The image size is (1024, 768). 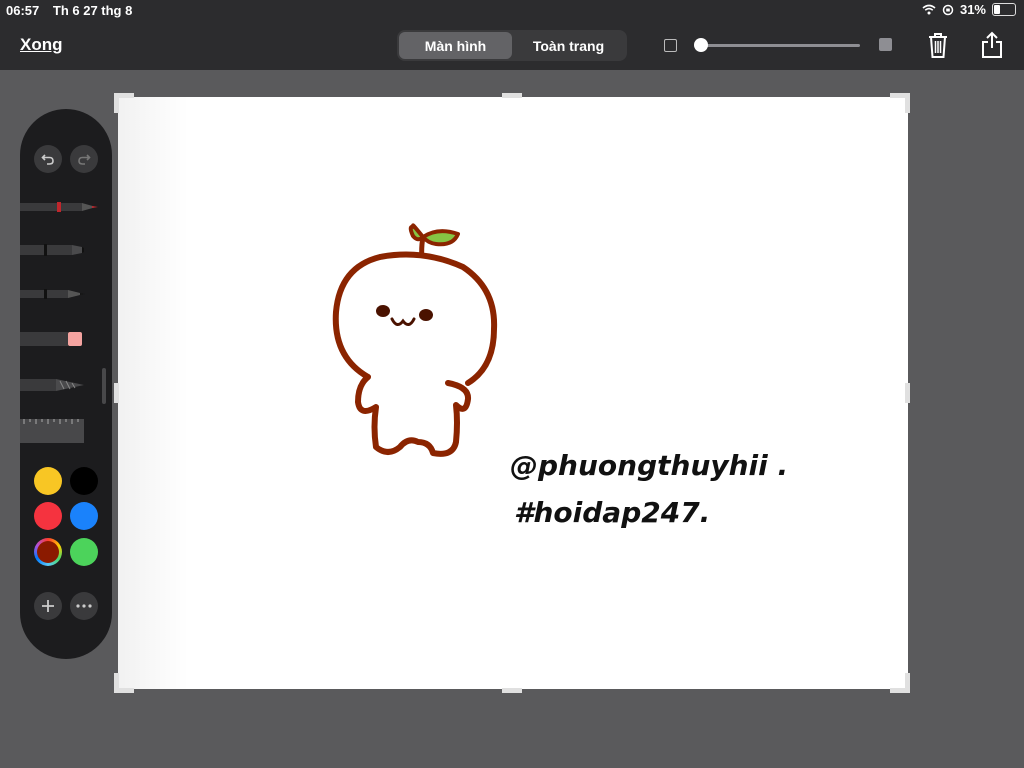 I want to click on crop-handle-bottom-left-v, so click(x=116, y=683).